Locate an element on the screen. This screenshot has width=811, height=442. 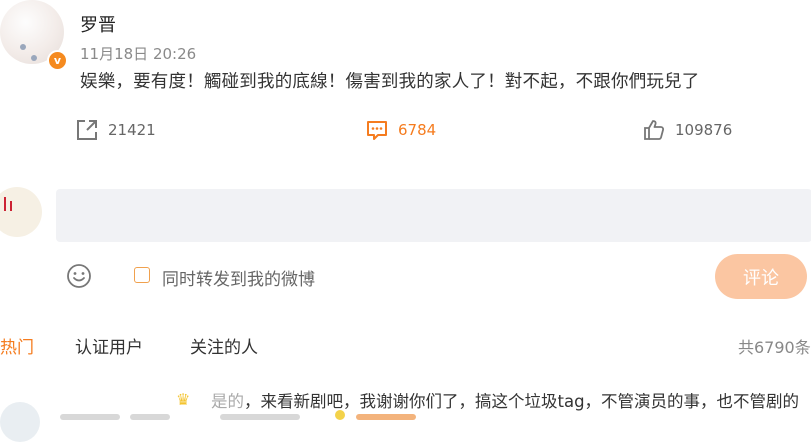
thumbs-up-icon is located at coordinates (654, 130).